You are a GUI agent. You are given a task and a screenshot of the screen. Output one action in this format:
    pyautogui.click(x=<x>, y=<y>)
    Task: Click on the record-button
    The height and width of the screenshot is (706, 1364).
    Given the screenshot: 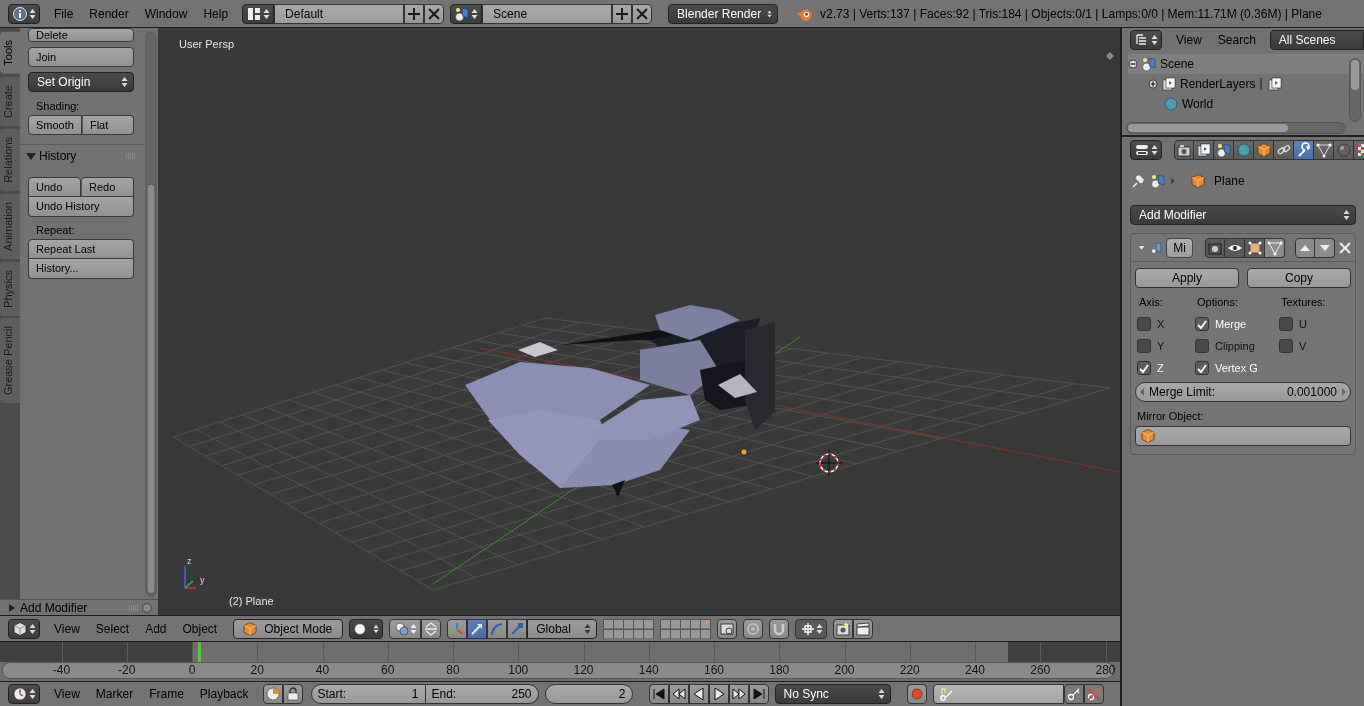 What is the action you would take?
    pyautogui.click(x=916, y=694)
    